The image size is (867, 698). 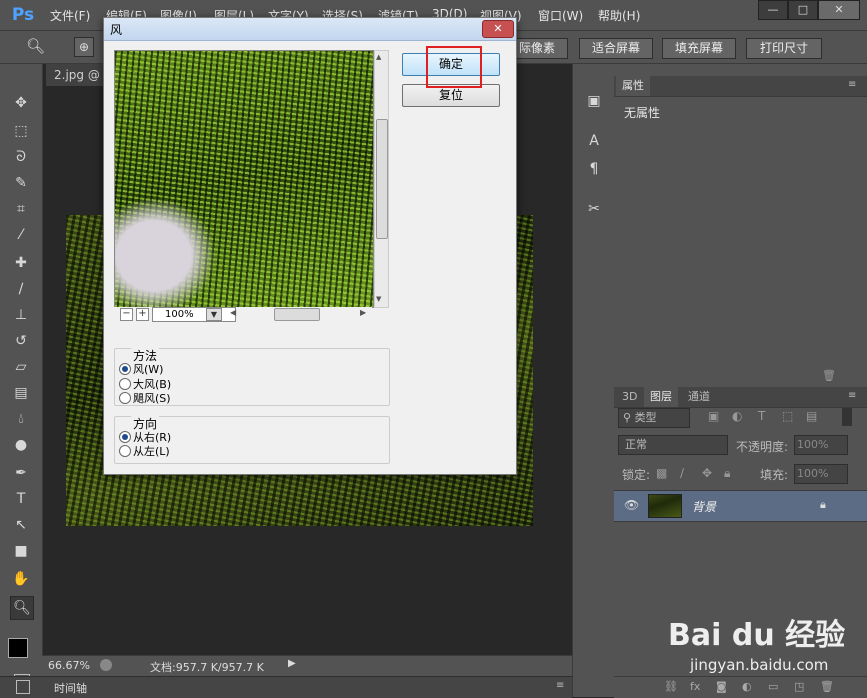 I want to click on stamp-tool-icon: ⊥, so click(x=21, y=315).